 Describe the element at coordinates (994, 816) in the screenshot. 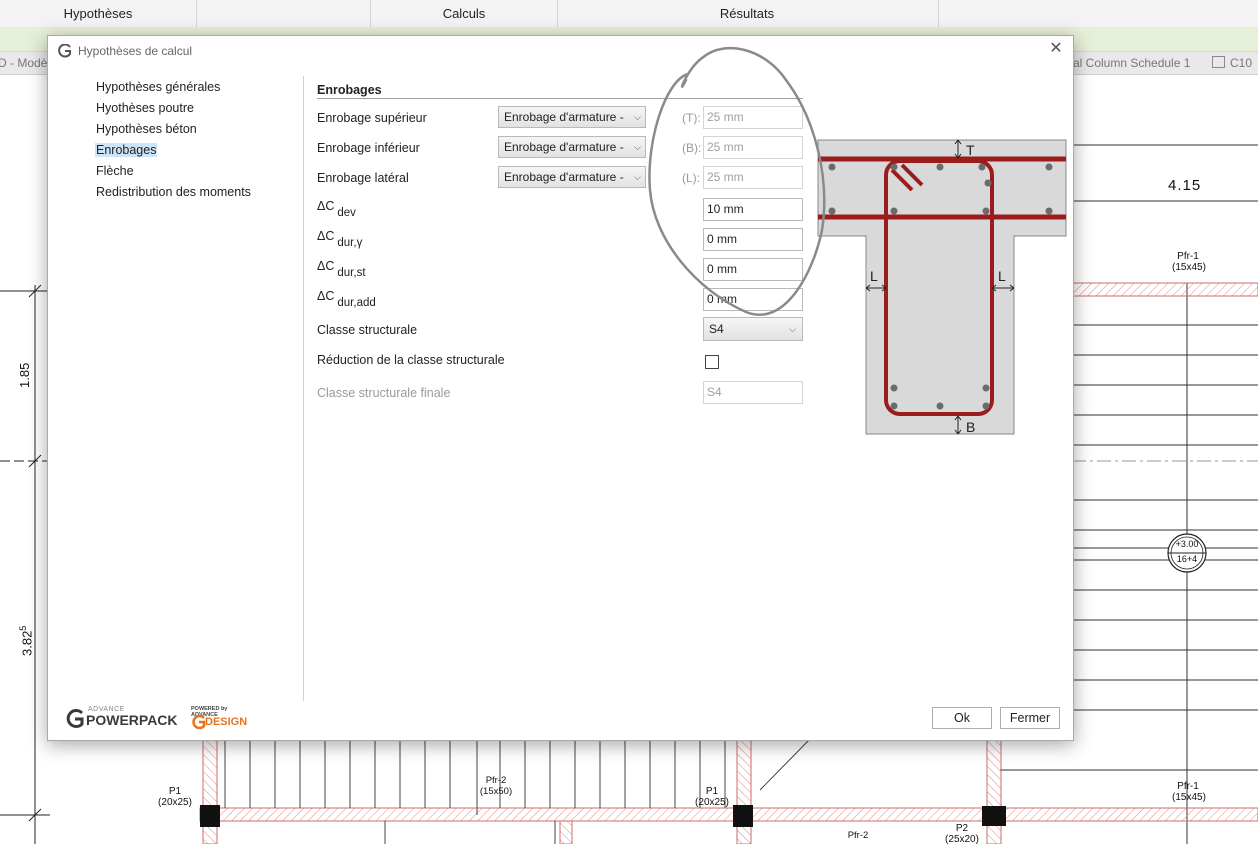

I see `column-p2` at that location.